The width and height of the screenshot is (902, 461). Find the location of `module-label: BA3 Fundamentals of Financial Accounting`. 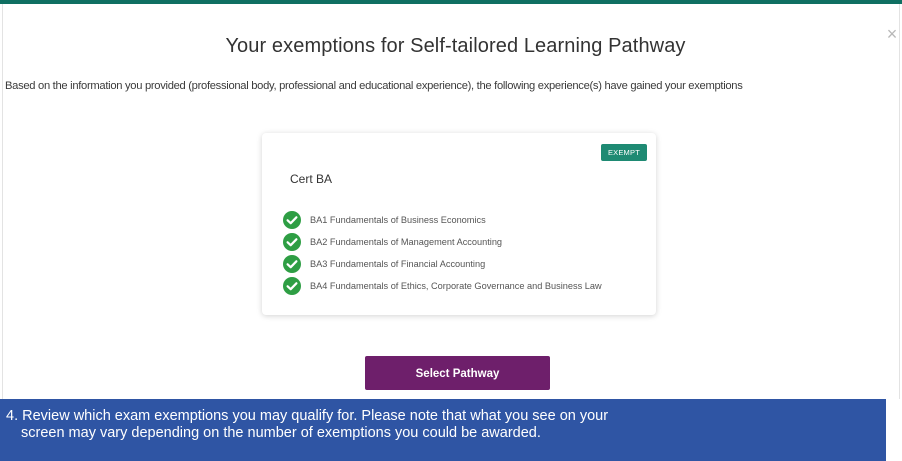

module-label: BA3 Fundamentals of Financial Accounting is located at coordinates (398, 264).